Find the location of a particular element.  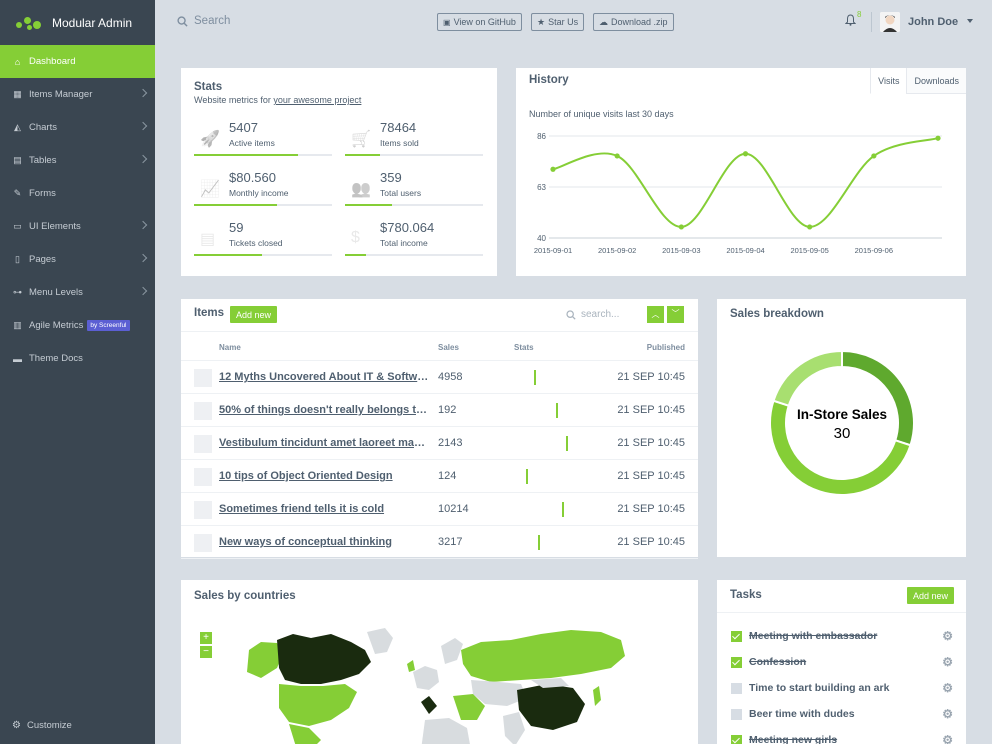

task-item: Confession ⚙ is located at coordinates (842, 662).